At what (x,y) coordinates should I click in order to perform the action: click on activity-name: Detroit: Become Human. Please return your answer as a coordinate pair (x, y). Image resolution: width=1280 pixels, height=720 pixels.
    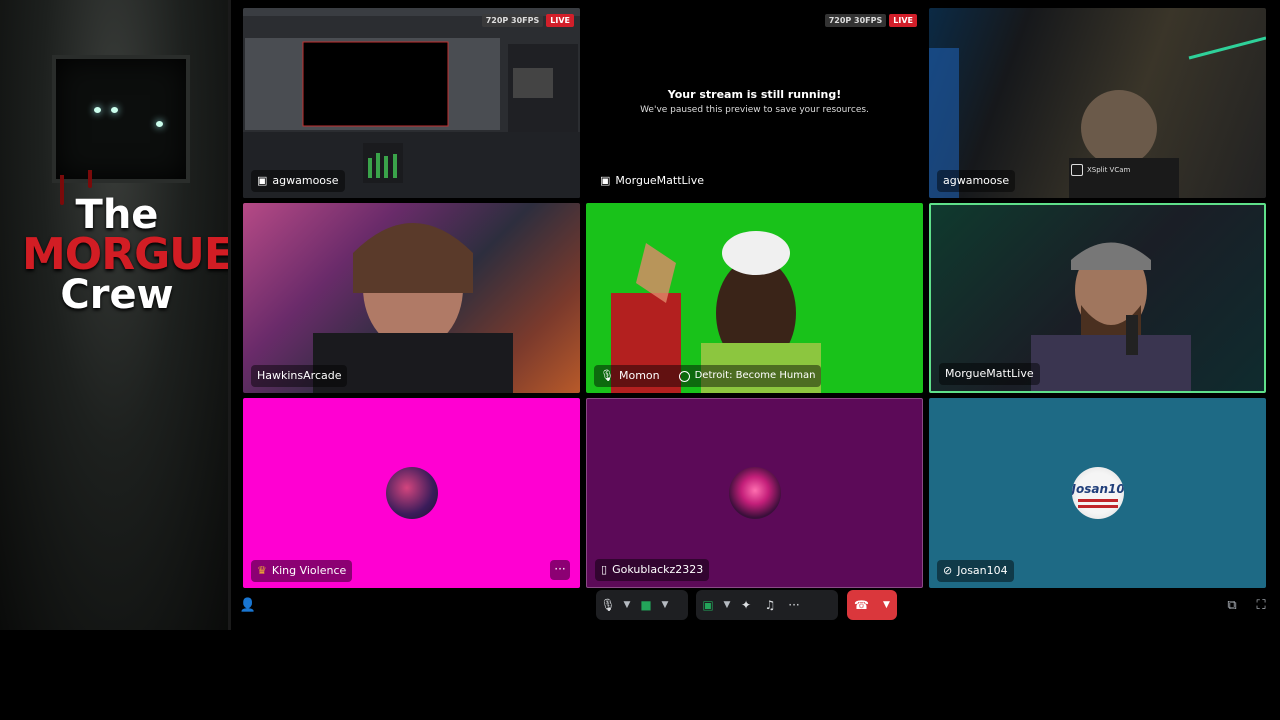
    Looking at the image, I should click on (755, 375).